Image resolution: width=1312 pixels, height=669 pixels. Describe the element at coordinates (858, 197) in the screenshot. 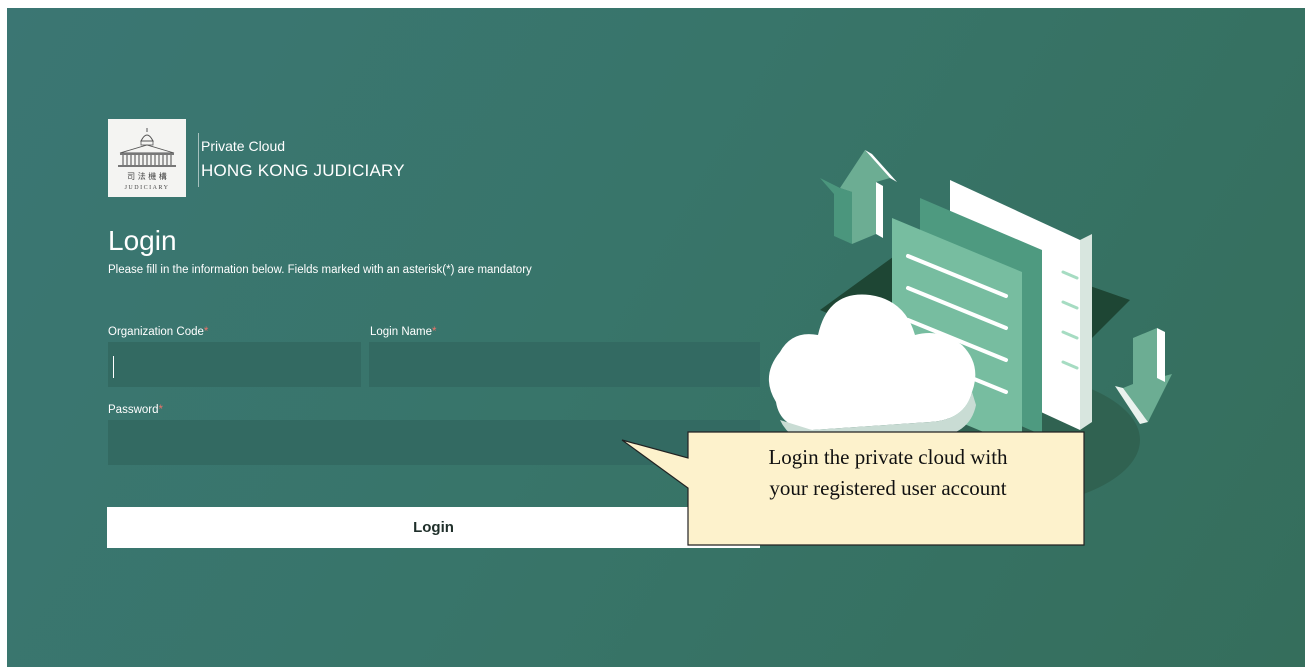

I see `arrow-up-icon` at that location.